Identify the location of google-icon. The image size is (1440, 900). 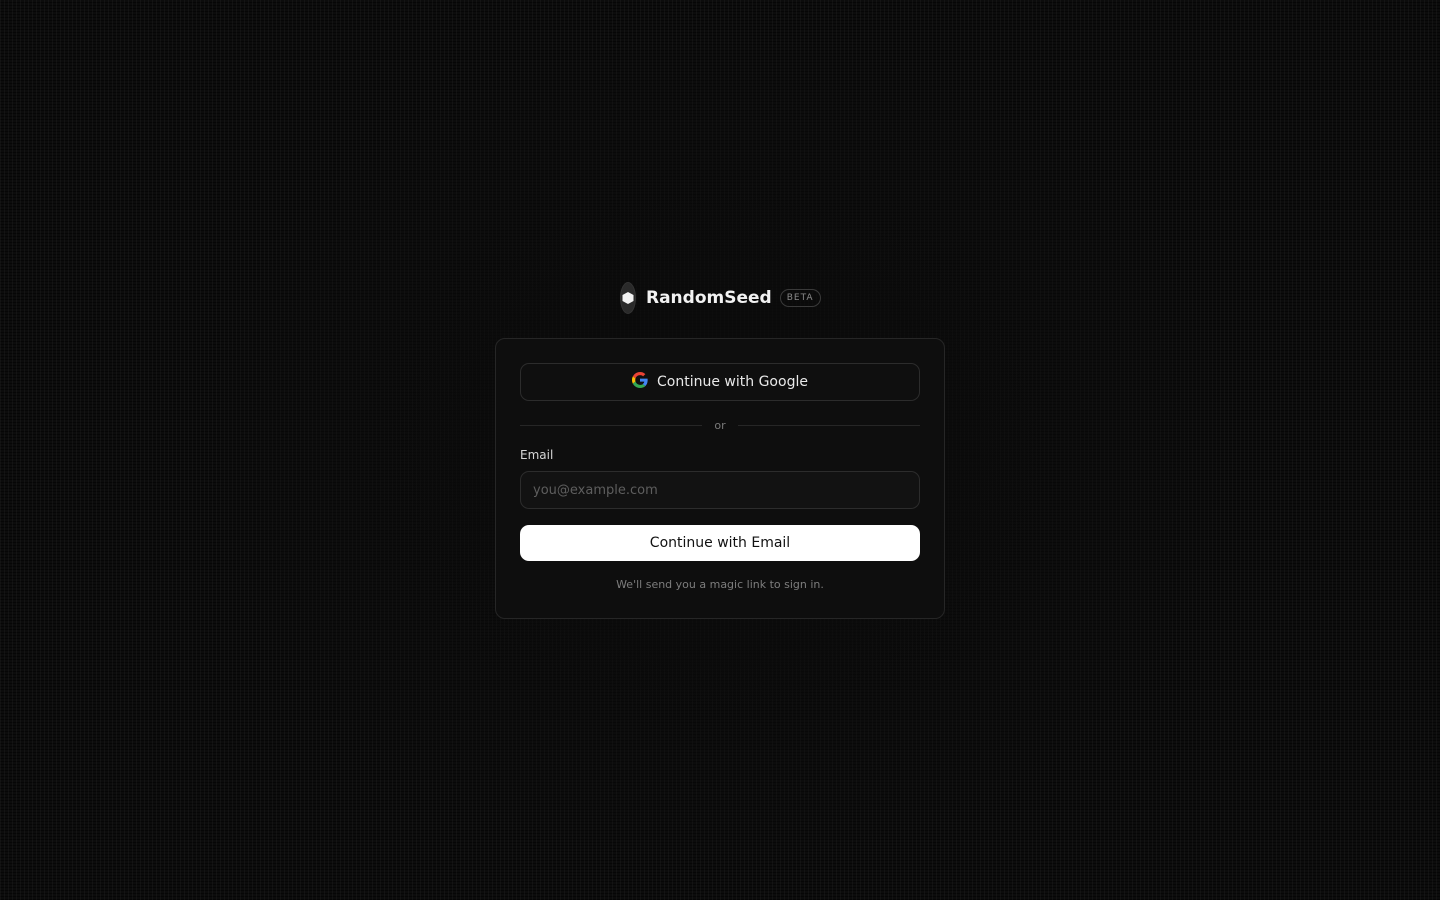
(640, 382).